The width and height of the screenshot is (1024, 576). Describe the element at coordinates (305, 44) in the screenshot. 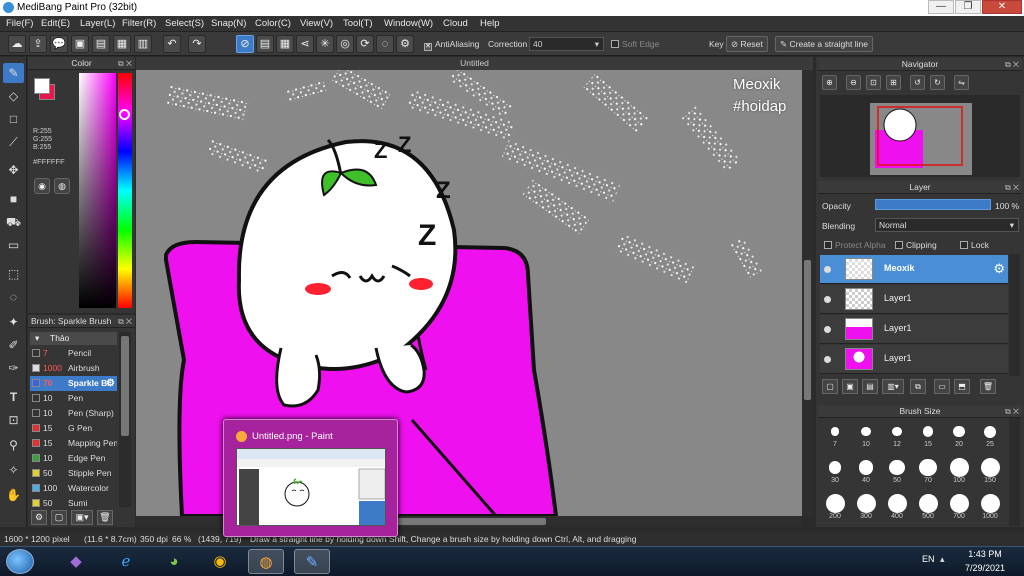

I see `snap-vanishing-icon: ⋖` at that location.